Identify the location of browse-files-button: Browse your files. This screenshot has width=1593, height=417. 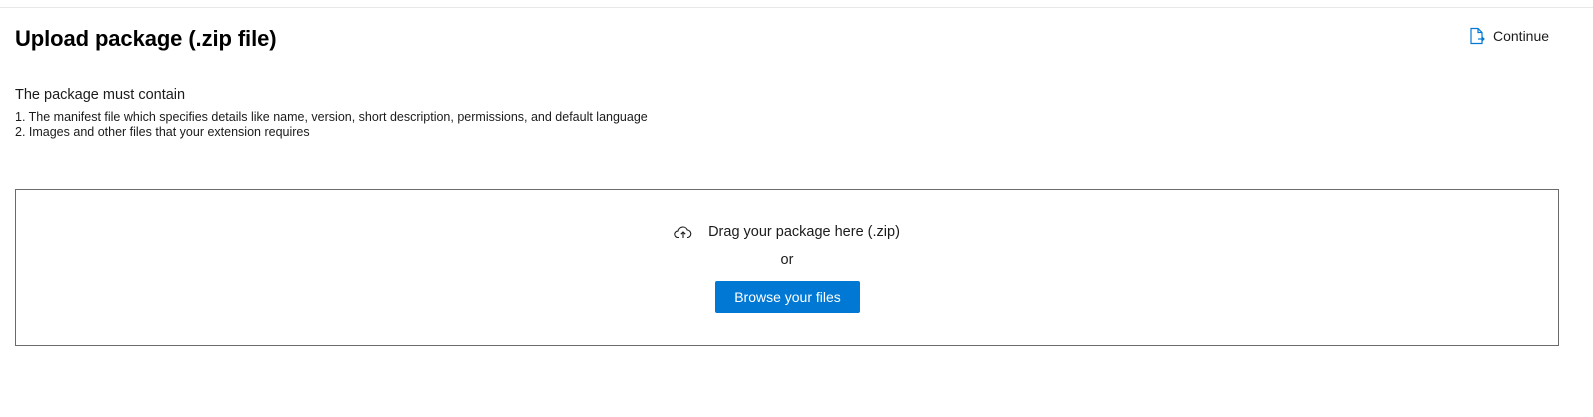
(787, 297).